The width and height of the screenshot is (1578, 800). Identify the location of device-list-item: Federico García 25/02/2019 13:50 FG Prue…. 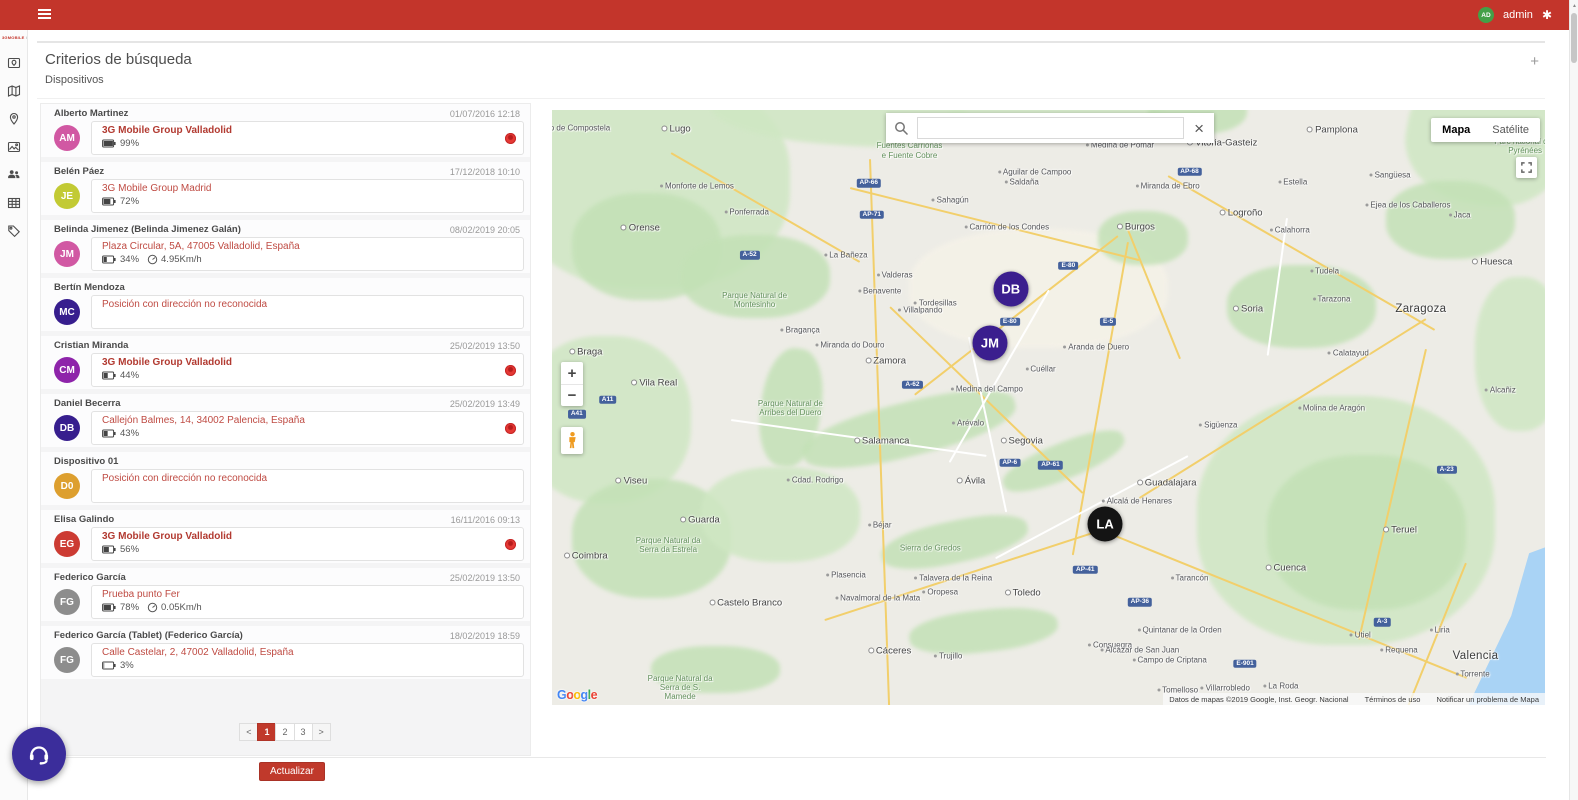
(285, 594).